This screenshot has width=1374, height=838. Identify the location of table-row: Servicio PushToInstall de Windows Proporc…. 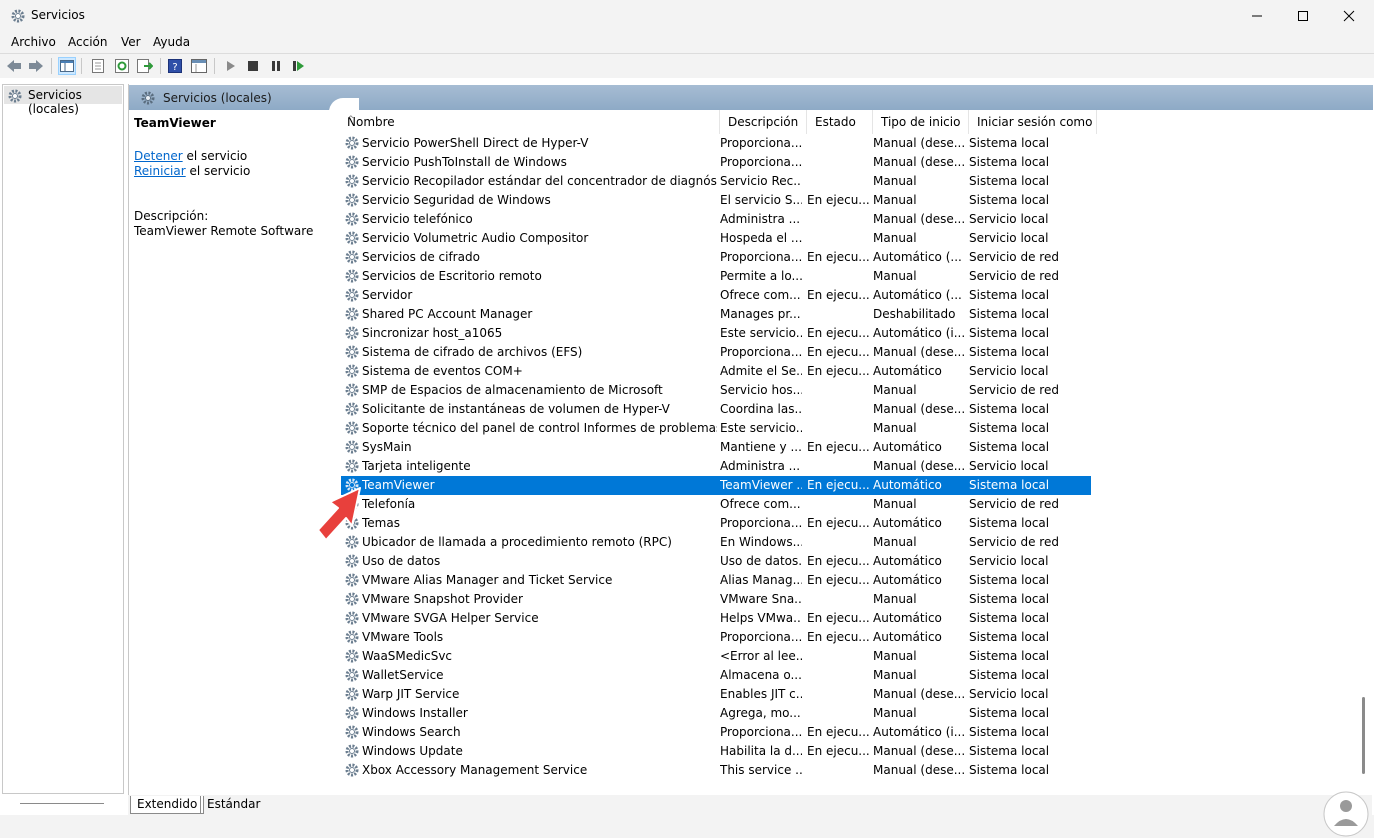
(716, 162).